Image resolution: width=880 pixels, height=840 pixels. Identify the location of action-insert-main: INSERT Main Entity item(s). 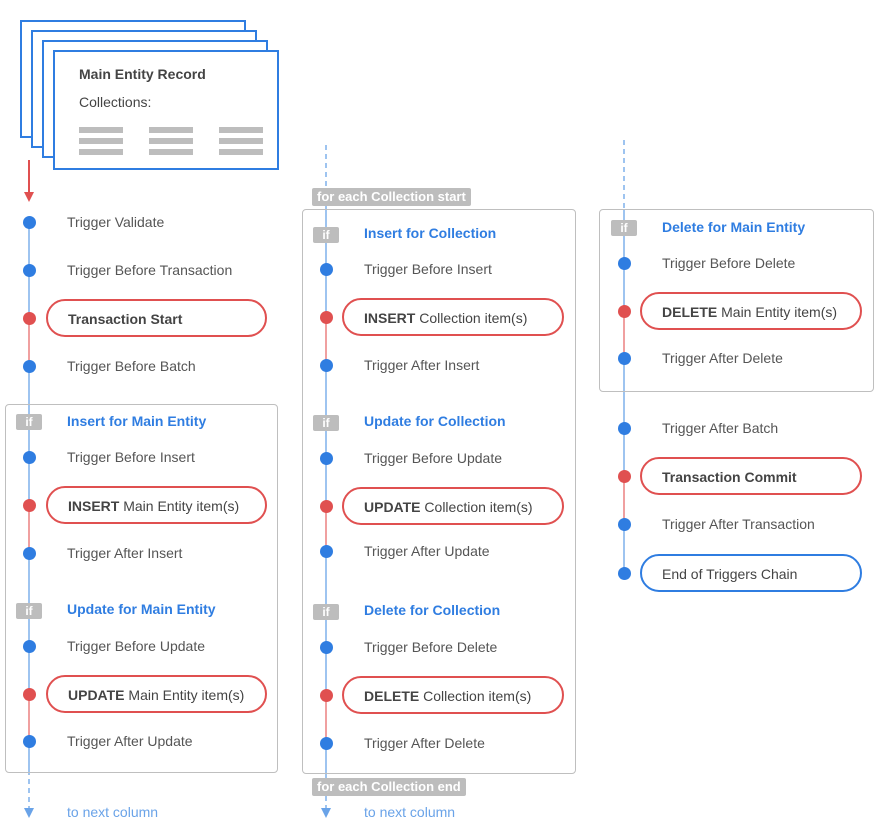
(156, 505).